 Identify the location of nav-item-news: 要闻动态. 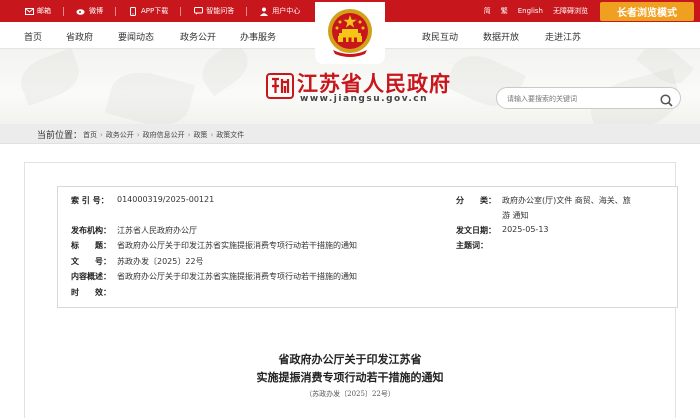
(136, 36).